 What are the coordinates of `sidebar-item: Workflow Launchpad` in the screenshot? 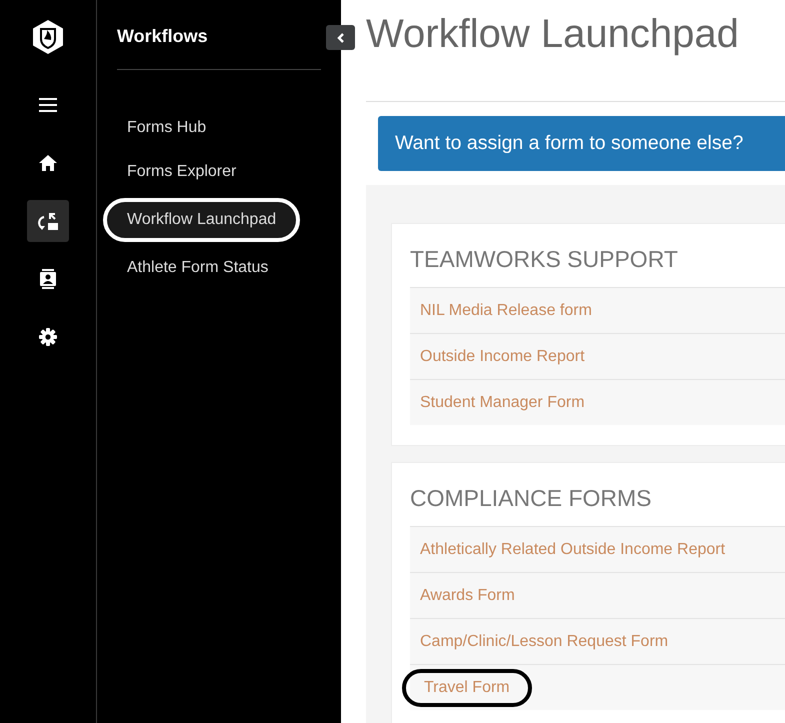 It's located at (201, 220).